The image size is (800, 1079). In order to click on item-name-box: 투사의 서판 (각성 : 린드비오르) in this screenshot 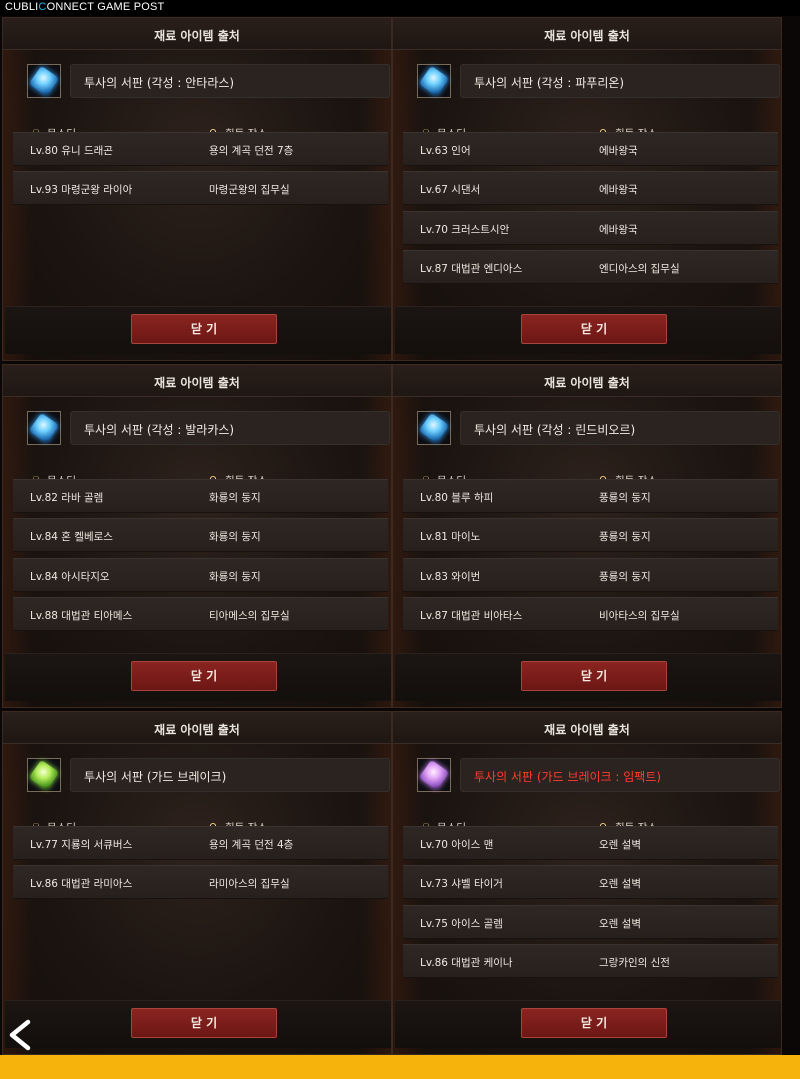, I will do `click(620, 428)`.